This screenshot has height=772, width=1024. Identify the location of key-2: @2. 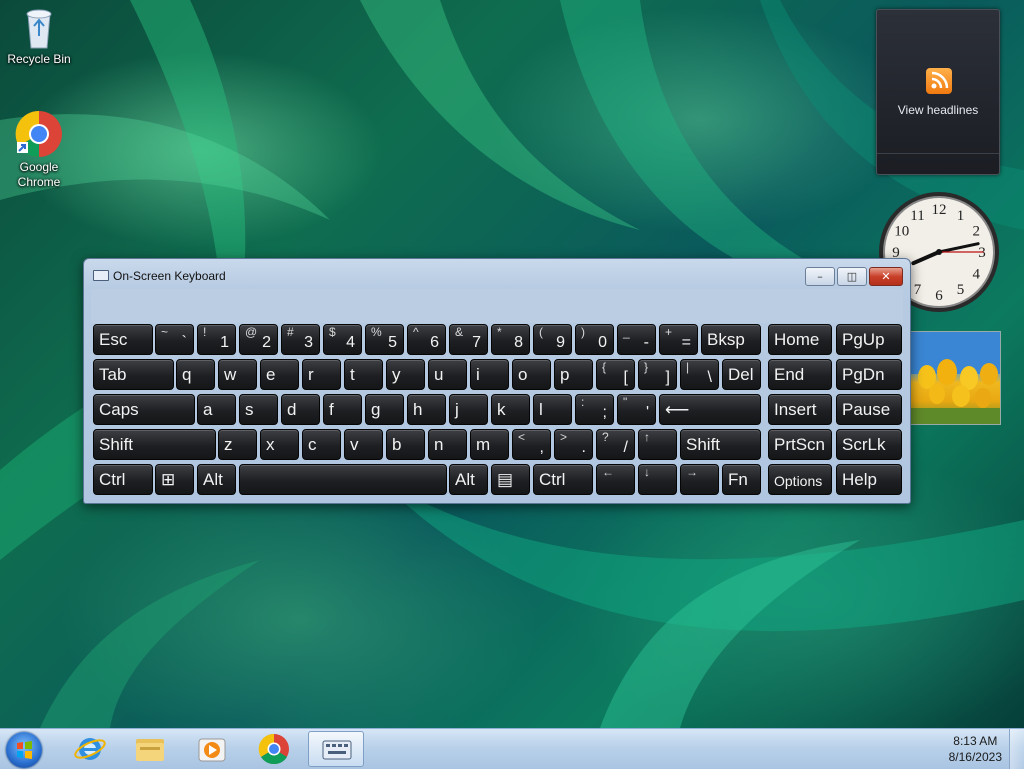
(258, 339).